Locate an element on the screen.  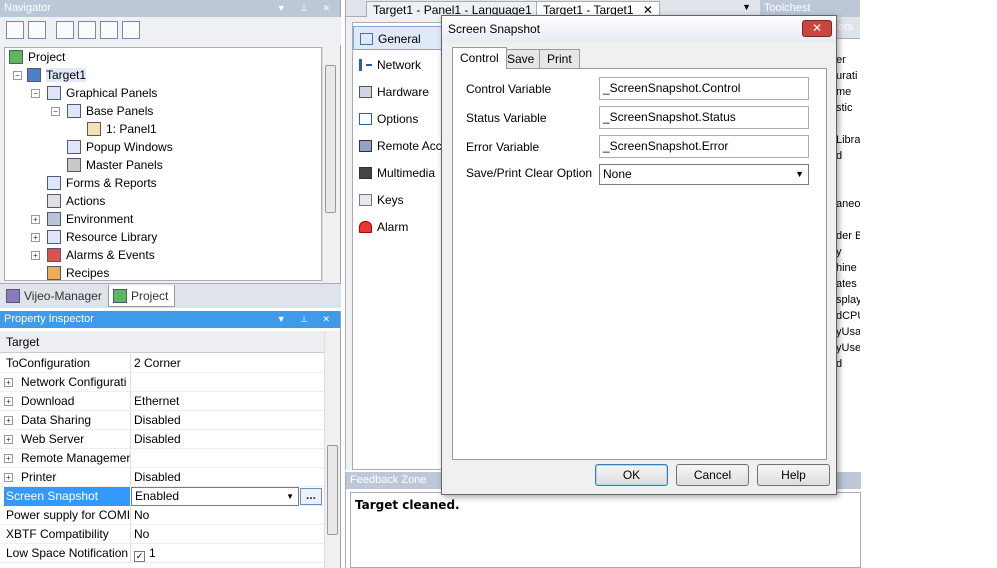
tree-item-popup-windows: Popup Windows is located at coordinates (120, 147).